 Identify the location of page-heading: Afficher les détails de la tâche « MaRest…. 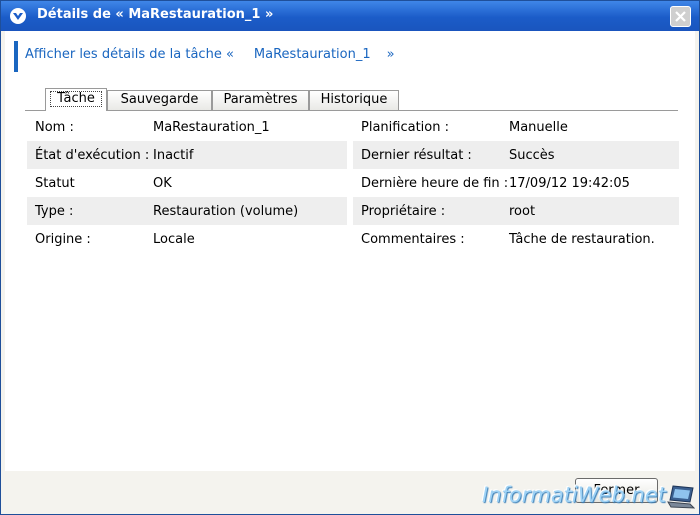
(210, 54).